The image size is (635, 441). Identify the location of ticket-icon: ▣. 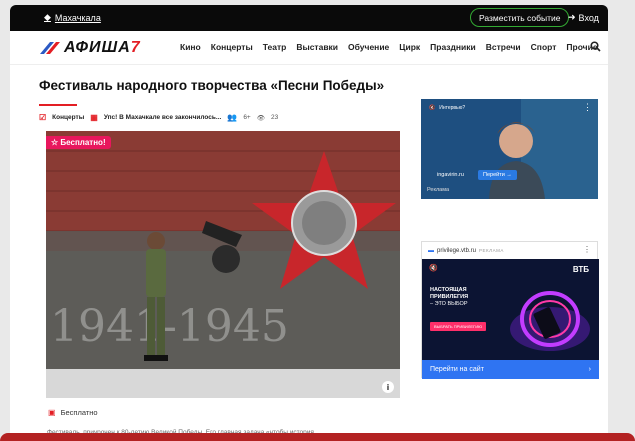
(52, 412).